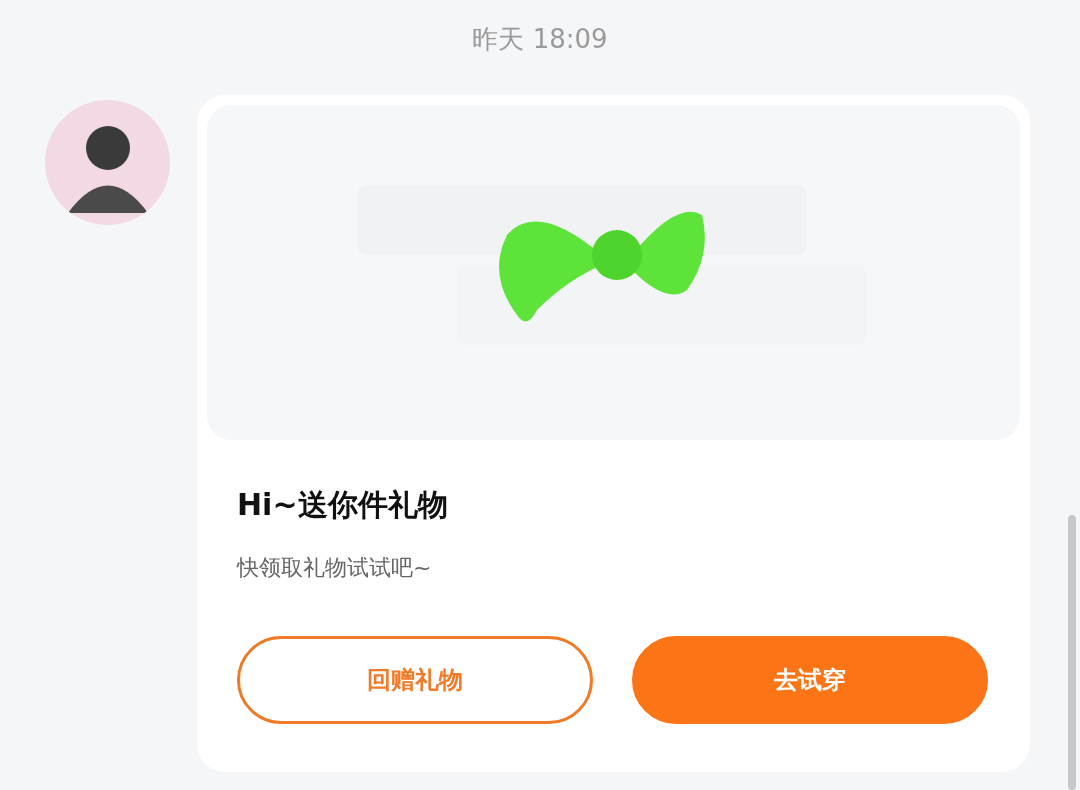 This screenshot has height=790, width=1080. What do you see at coordinates (335, 568) in the screenshot?
I see `message-subtitle: 快领取礼物试试吧~` at bounding box center [335, 568].